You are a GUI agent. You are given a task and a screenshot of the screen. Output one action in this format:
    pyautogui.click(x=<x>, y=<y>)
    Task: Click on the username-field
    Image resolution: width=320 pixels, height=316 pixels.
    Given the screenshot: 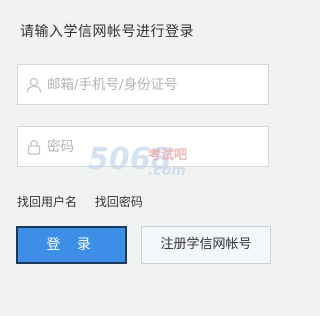 What is the action you would take?
    pyautogui.click(x=143, y=84)
    